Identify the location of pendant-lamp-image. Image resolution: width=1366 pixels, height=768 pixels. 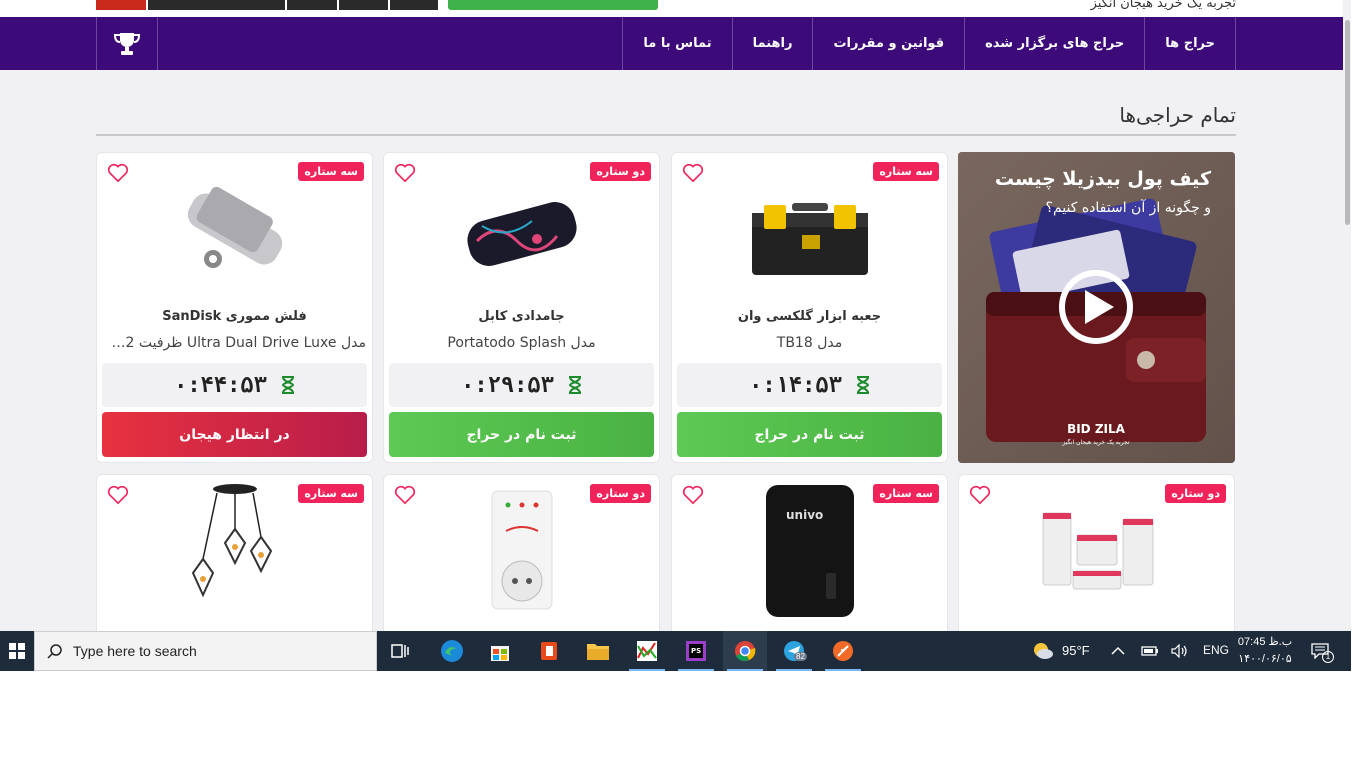
(232, 541).